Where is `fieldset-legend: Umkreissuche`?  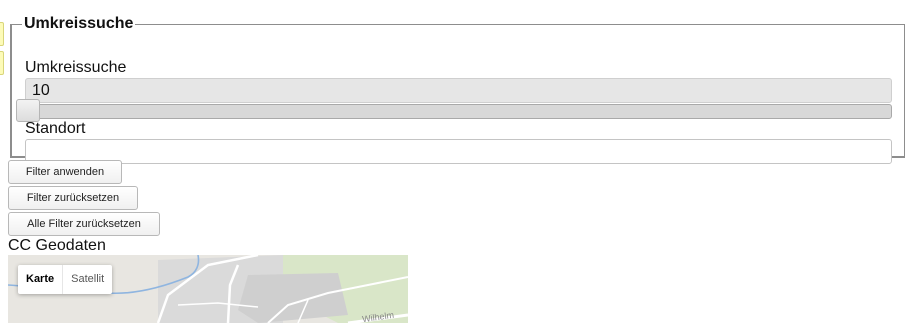
fieldset-legend: Umkreissuche is located at coordinates (79, 23).